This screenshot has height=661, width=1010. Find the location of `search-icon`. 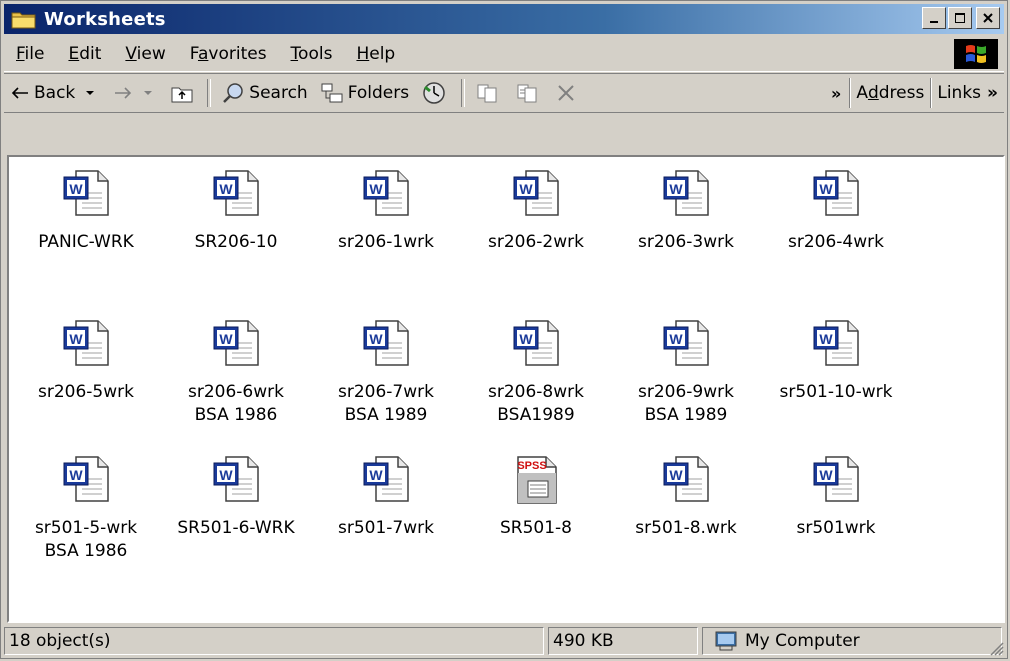

search-icon is located at coordinates (233, 93).